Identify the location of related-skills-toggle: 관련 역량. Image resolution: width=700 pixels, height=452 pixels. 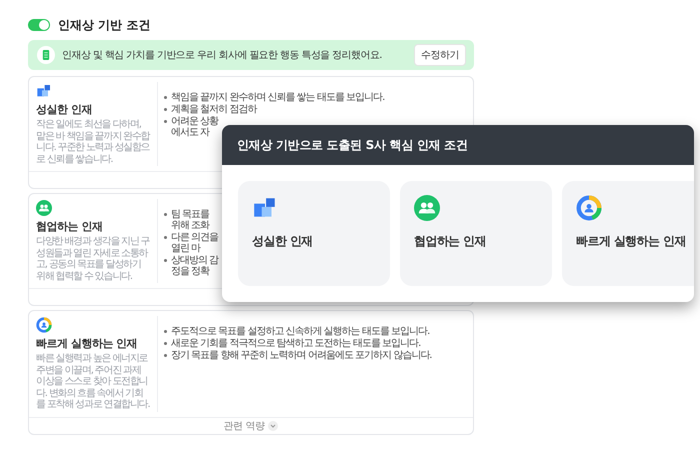
(251, 425).